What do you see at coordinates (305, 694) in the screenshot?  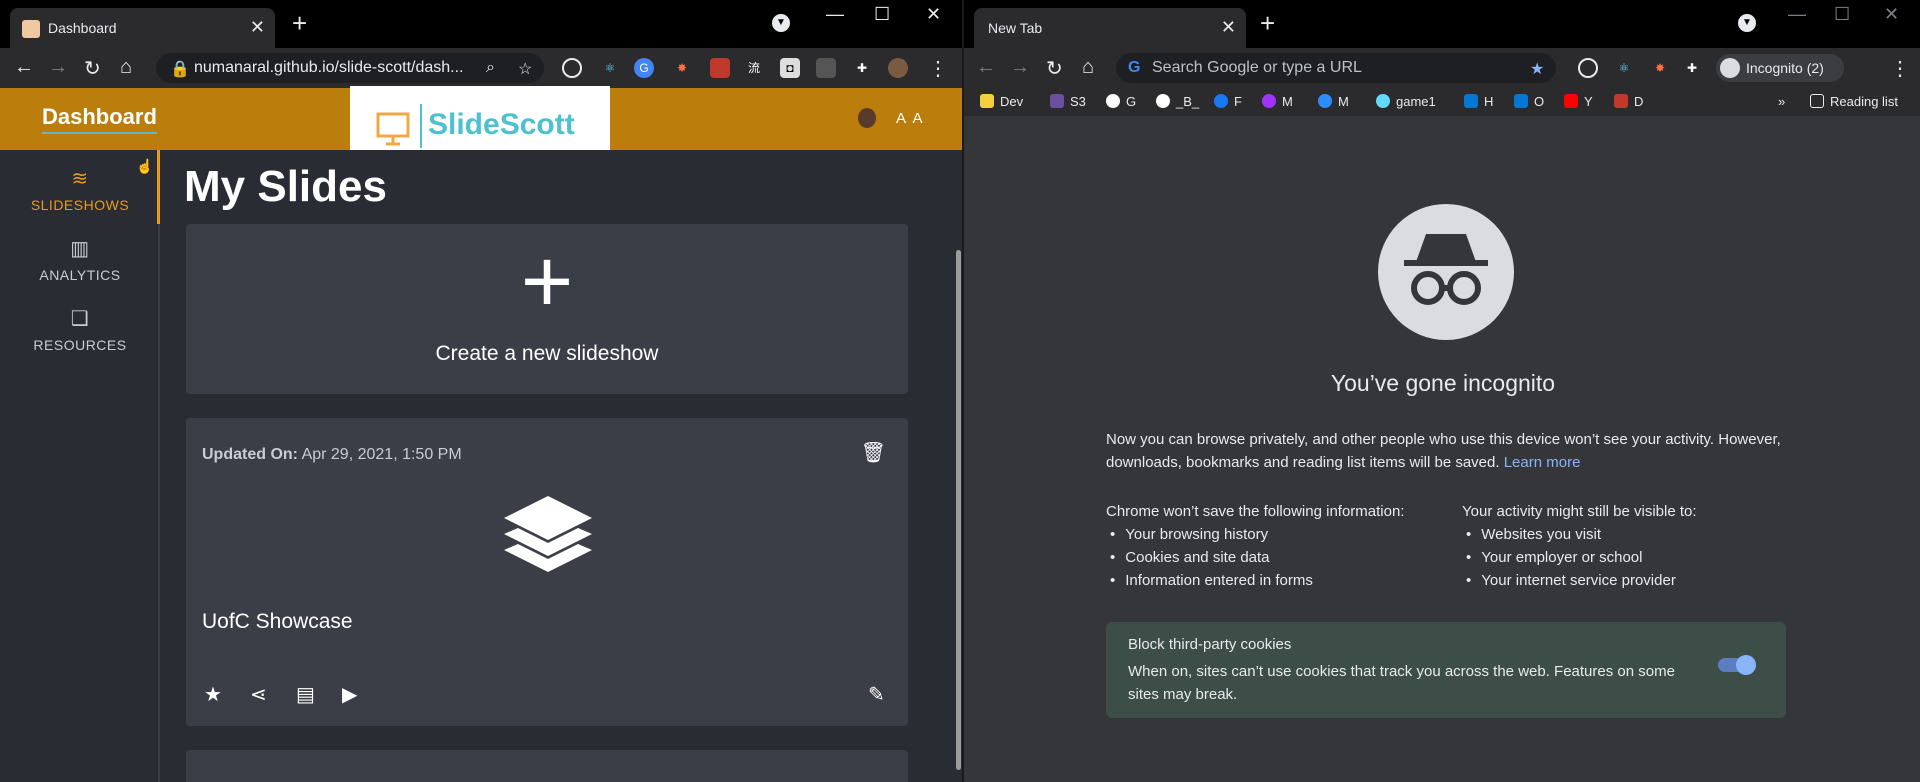 I see `slides-view-icon: ▤` at bounding box center [305, 694].